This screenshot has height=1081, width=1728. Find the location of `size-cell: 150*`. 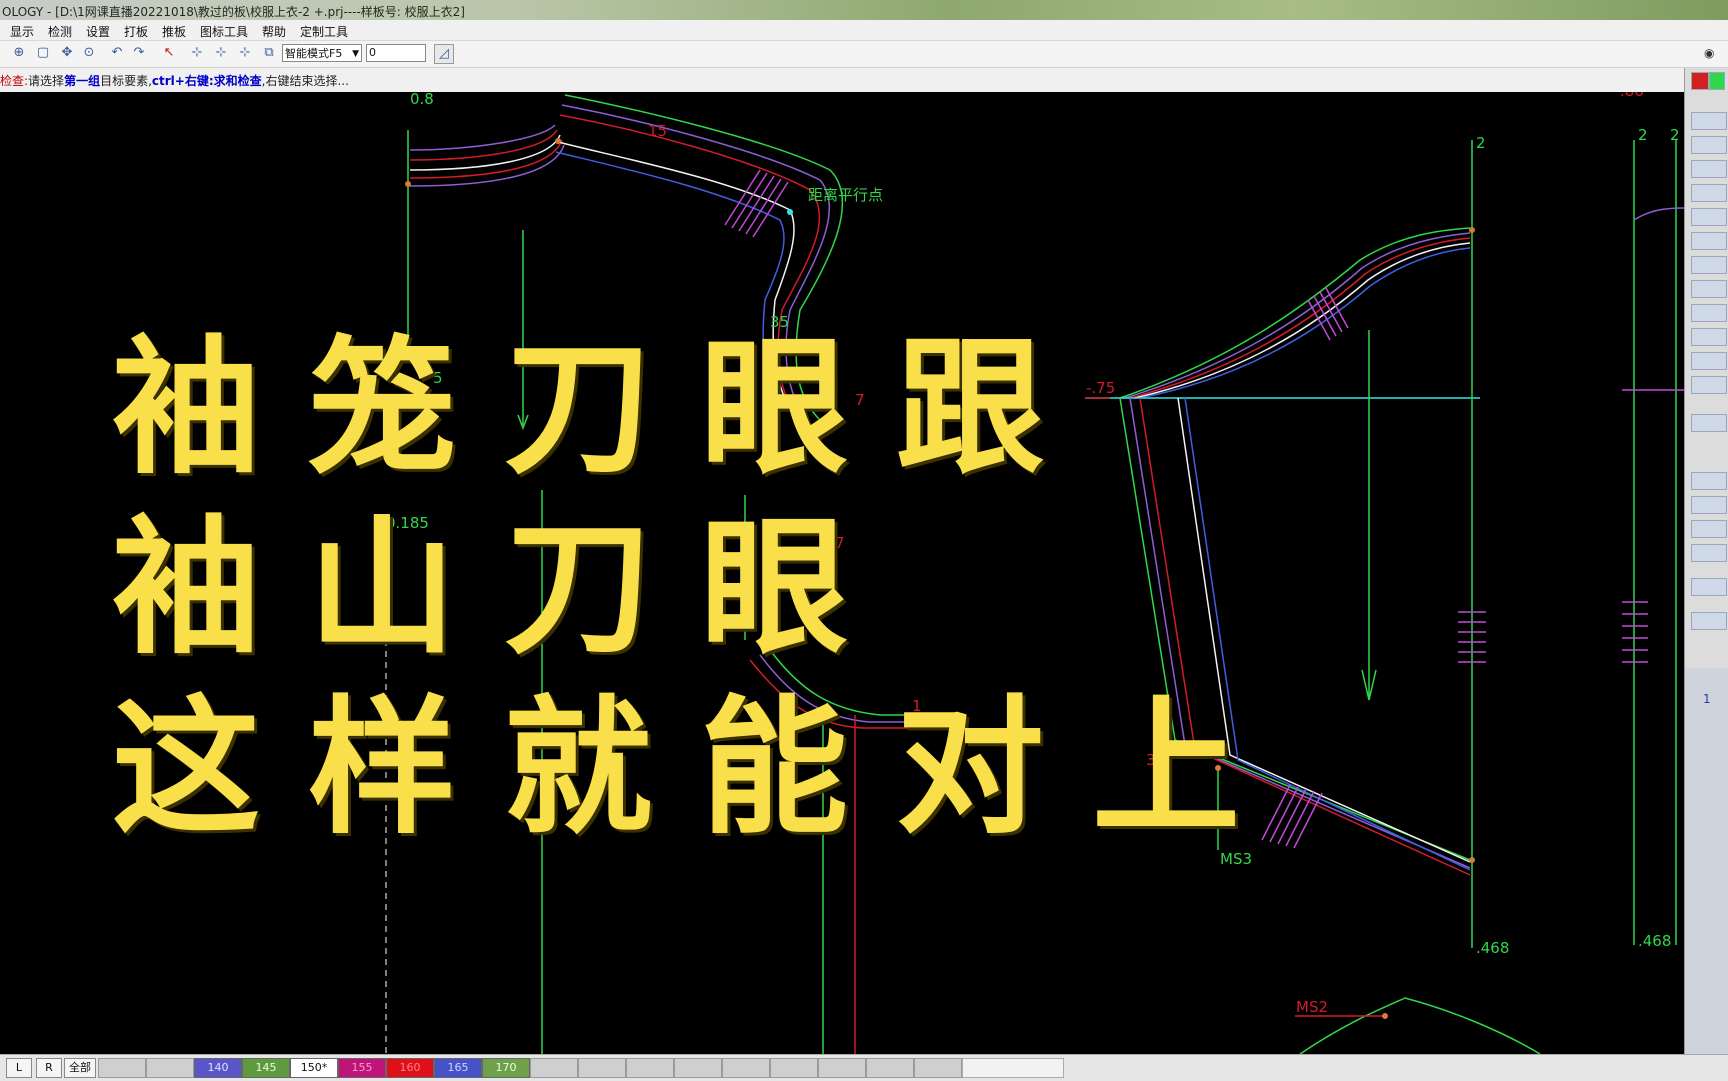

size-cell: 150* is located at coordinates (314, 1068).